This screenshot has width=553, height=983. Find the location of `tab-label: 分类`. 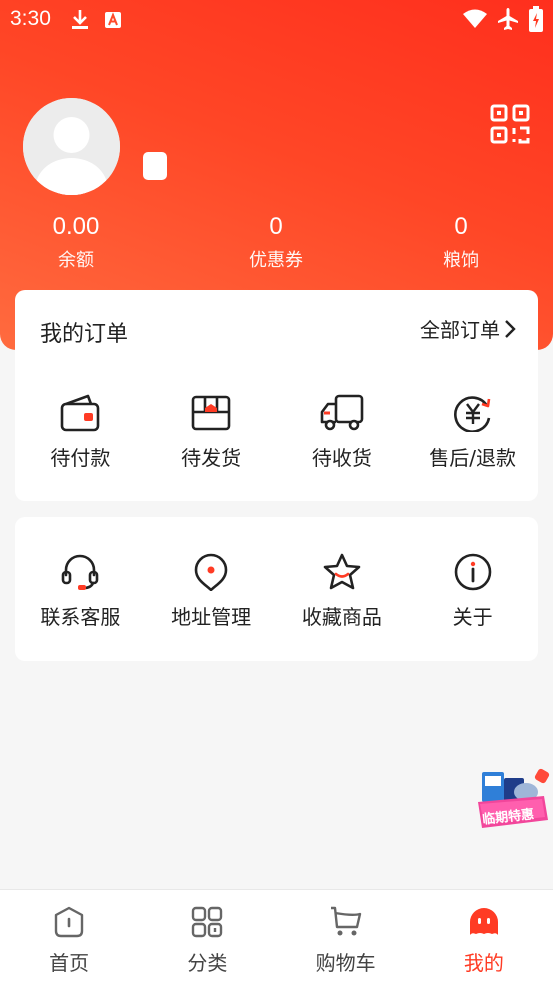

tab-label: 分类 is located at coordinates (207, 963).